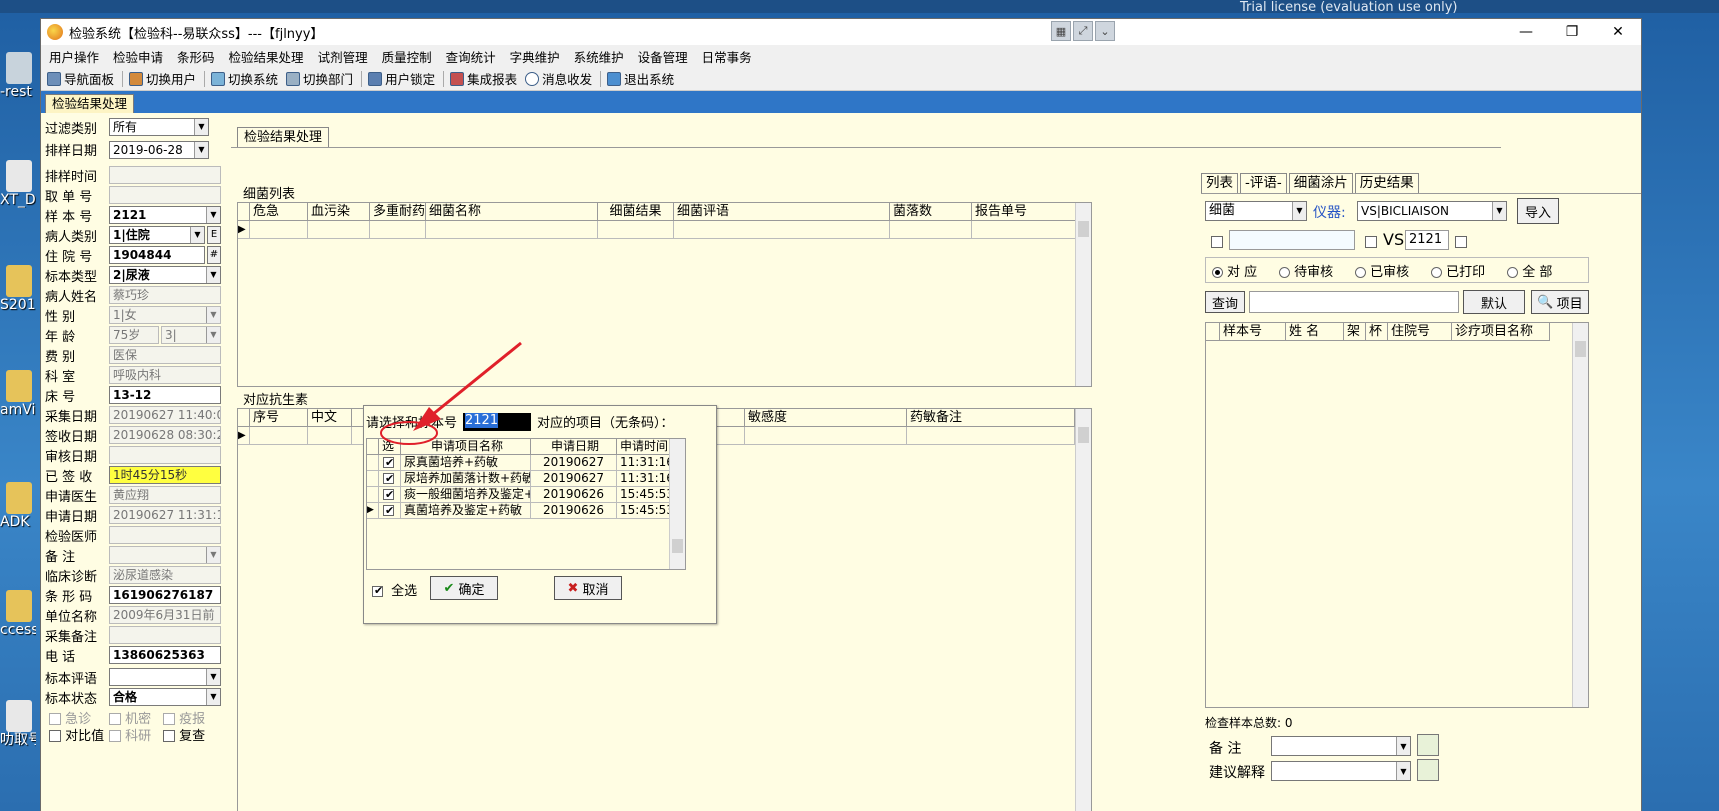 The width and height of the screenshot is (1719, 811). I want to click on col-header: 样本号, so click(1253, 332).